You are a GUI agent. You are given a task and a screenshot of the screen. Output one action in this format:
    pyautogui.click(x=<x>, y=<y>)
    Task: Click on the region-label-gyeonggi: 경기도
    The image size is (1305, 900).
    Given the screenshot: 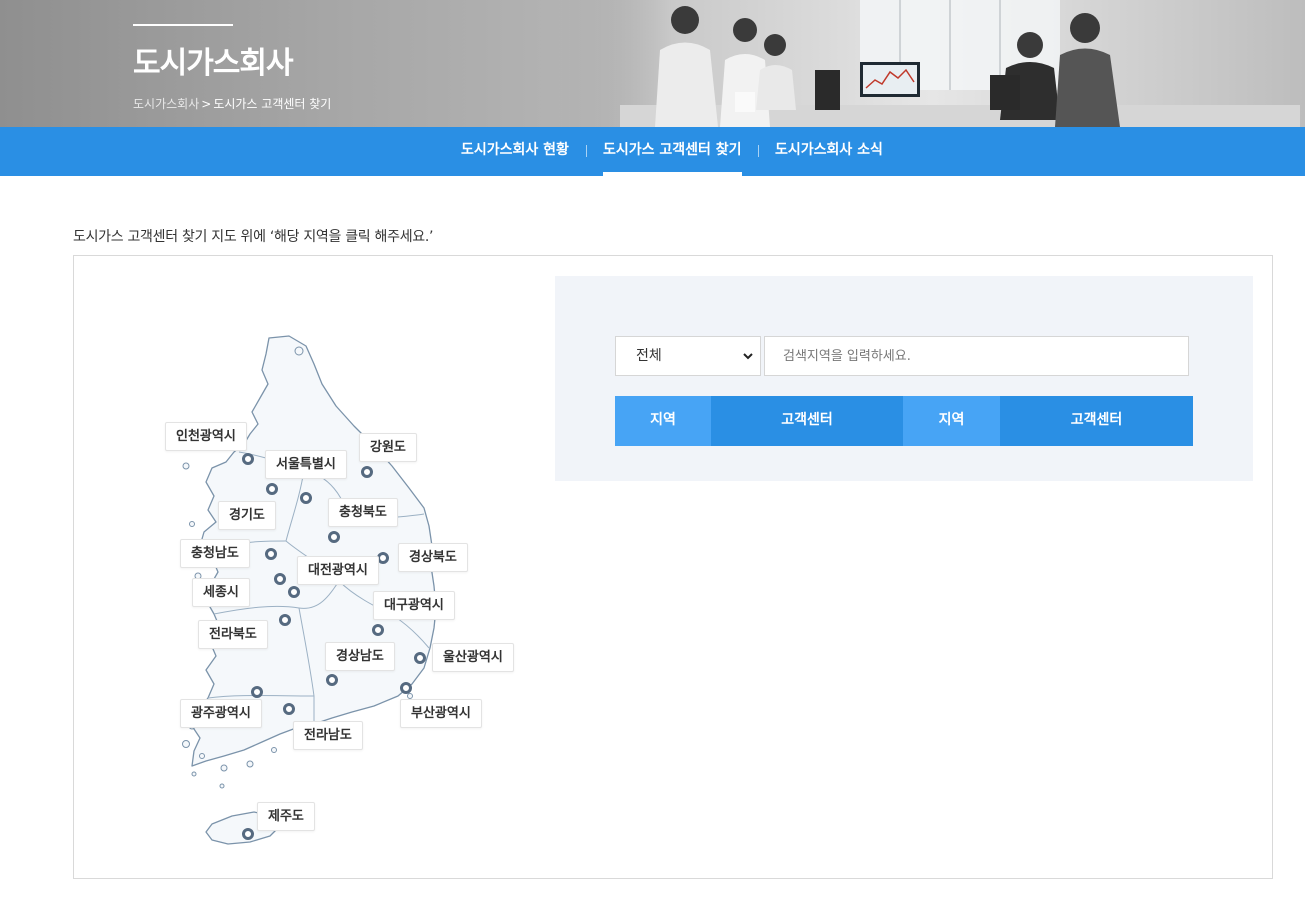 What is the action you would take?
    pyautogui.click(x=247, y=515)
    